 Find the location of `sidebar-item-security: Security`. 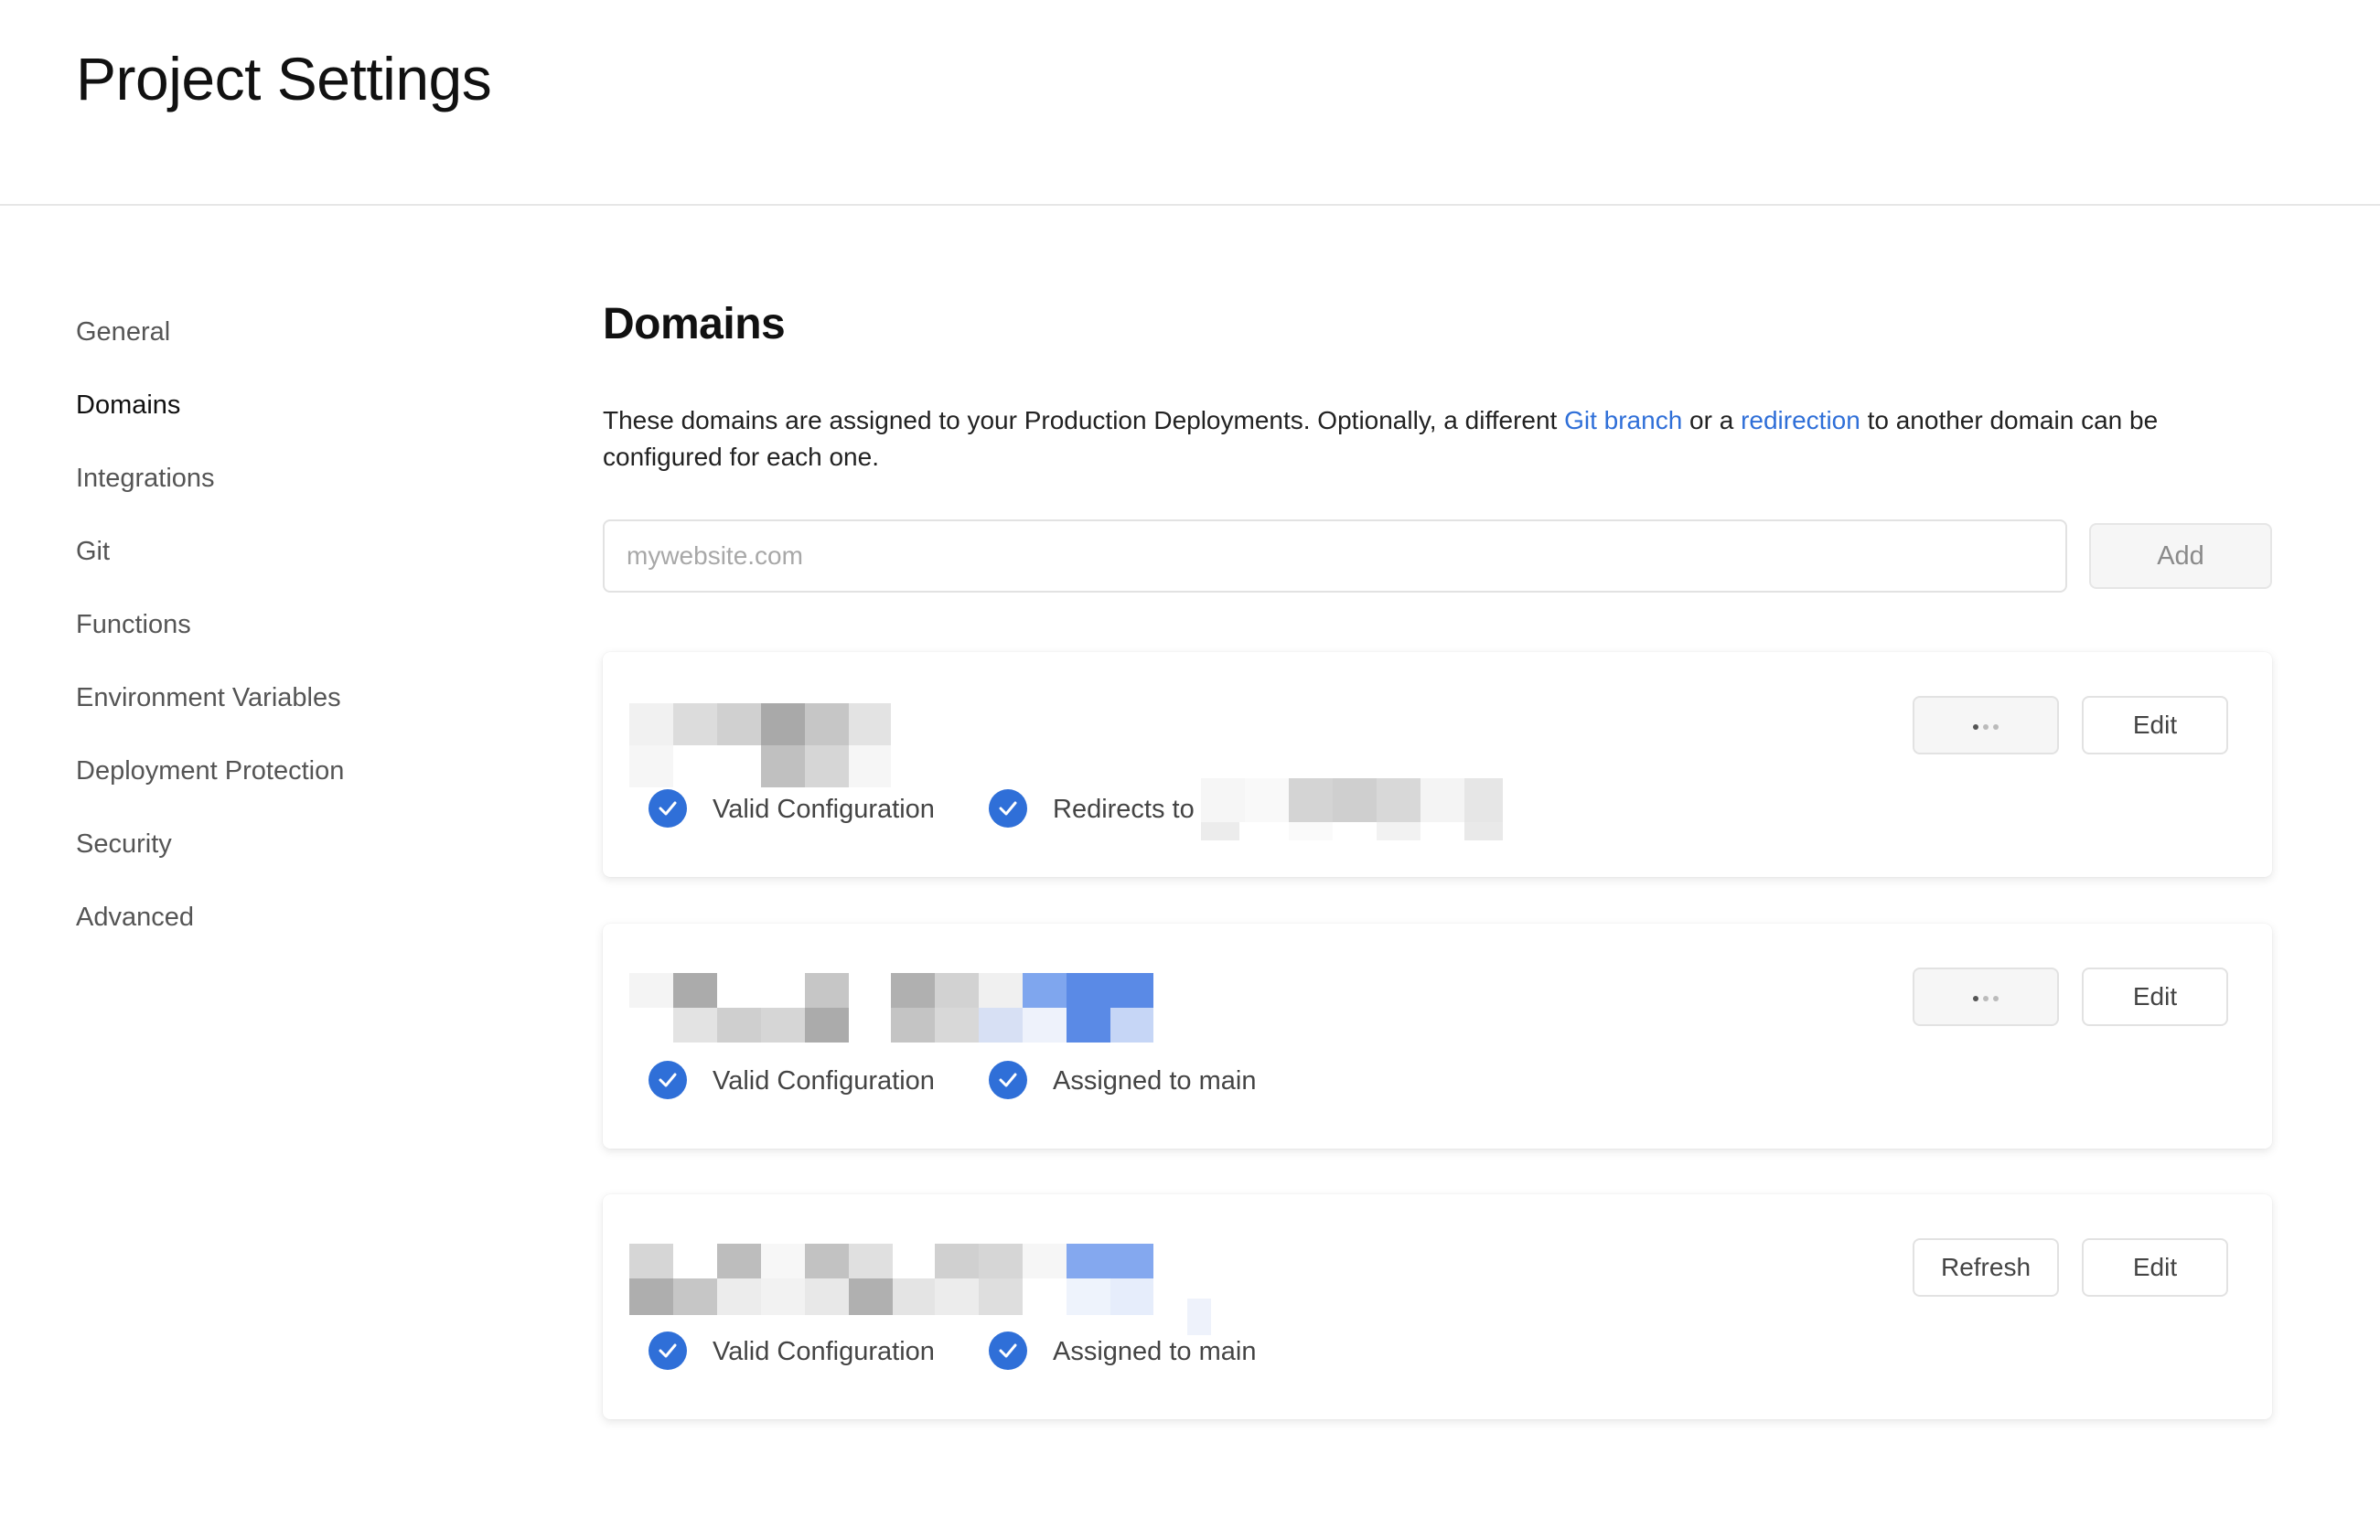

sidebar-item-security: Security is located at coordinates (304, 845).